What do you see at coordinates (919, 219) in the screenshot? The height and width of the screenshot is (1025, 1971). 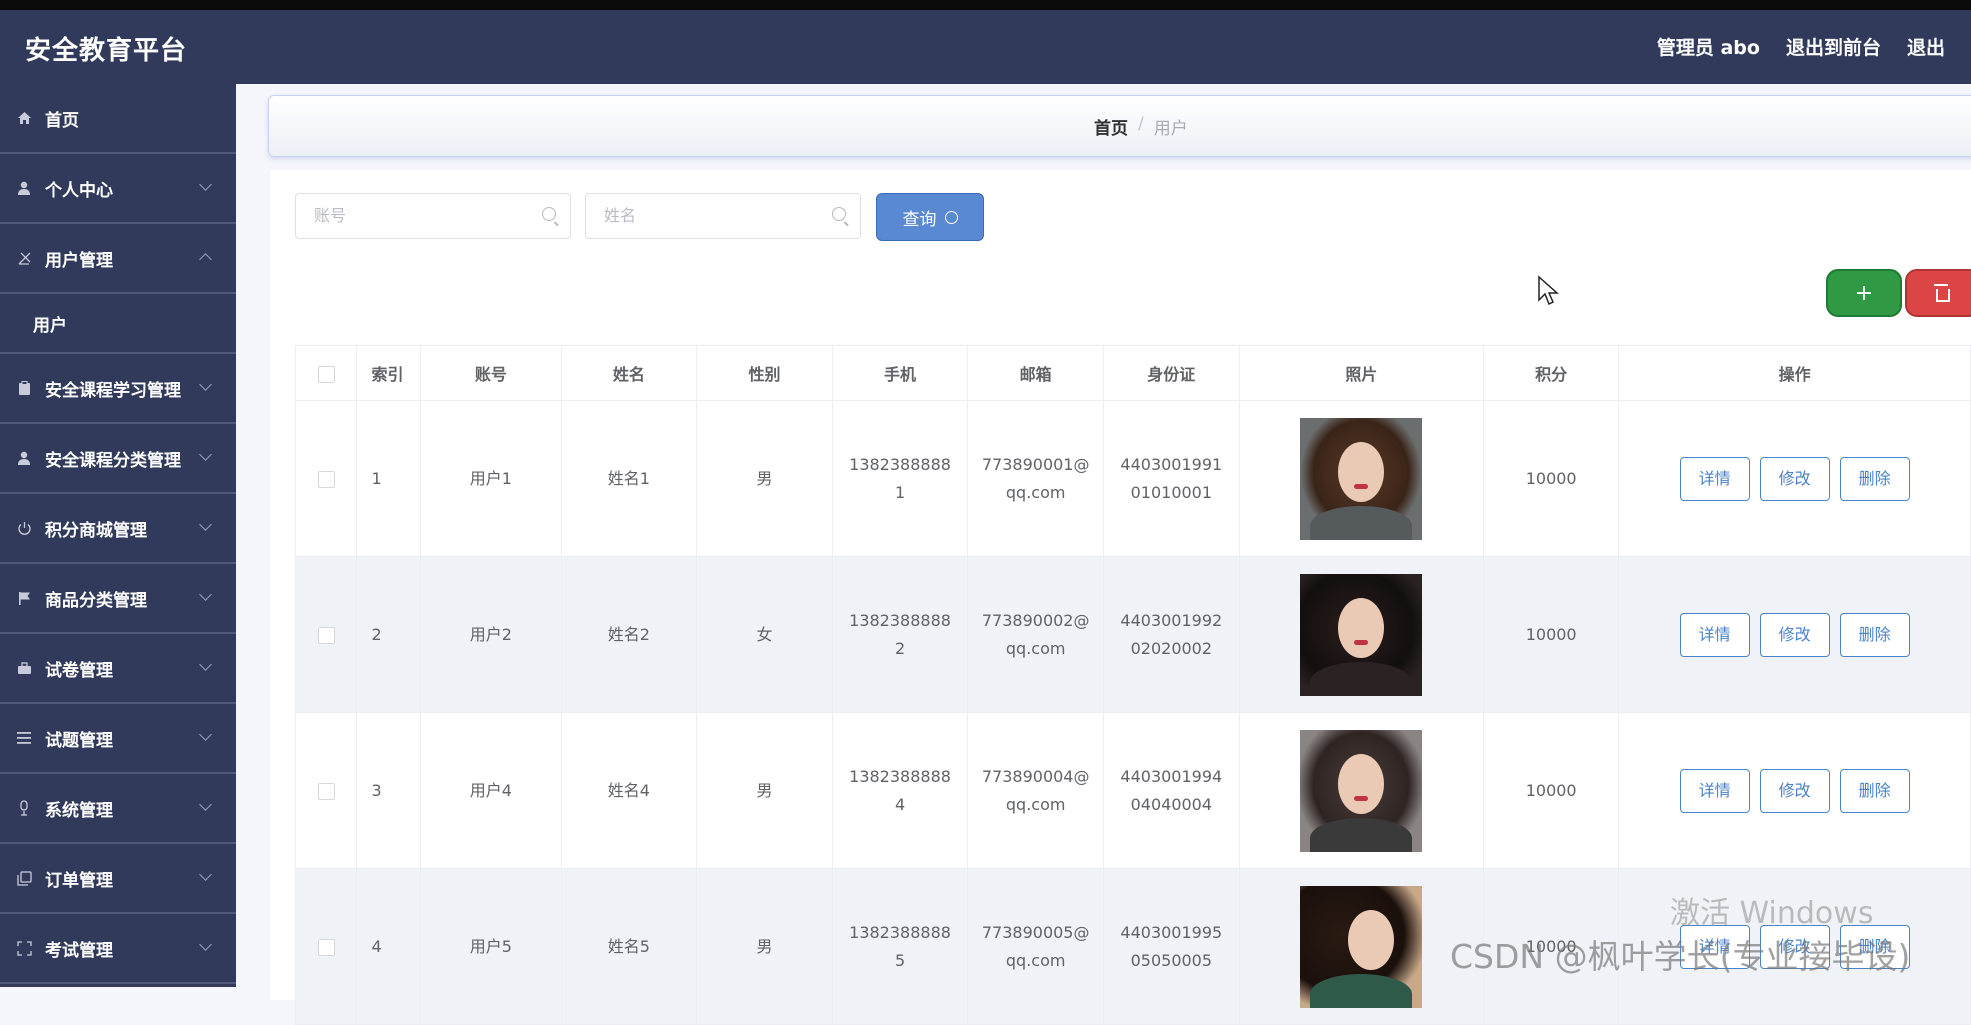 I see `query-label: 查询` at bounding box center [919, 219].